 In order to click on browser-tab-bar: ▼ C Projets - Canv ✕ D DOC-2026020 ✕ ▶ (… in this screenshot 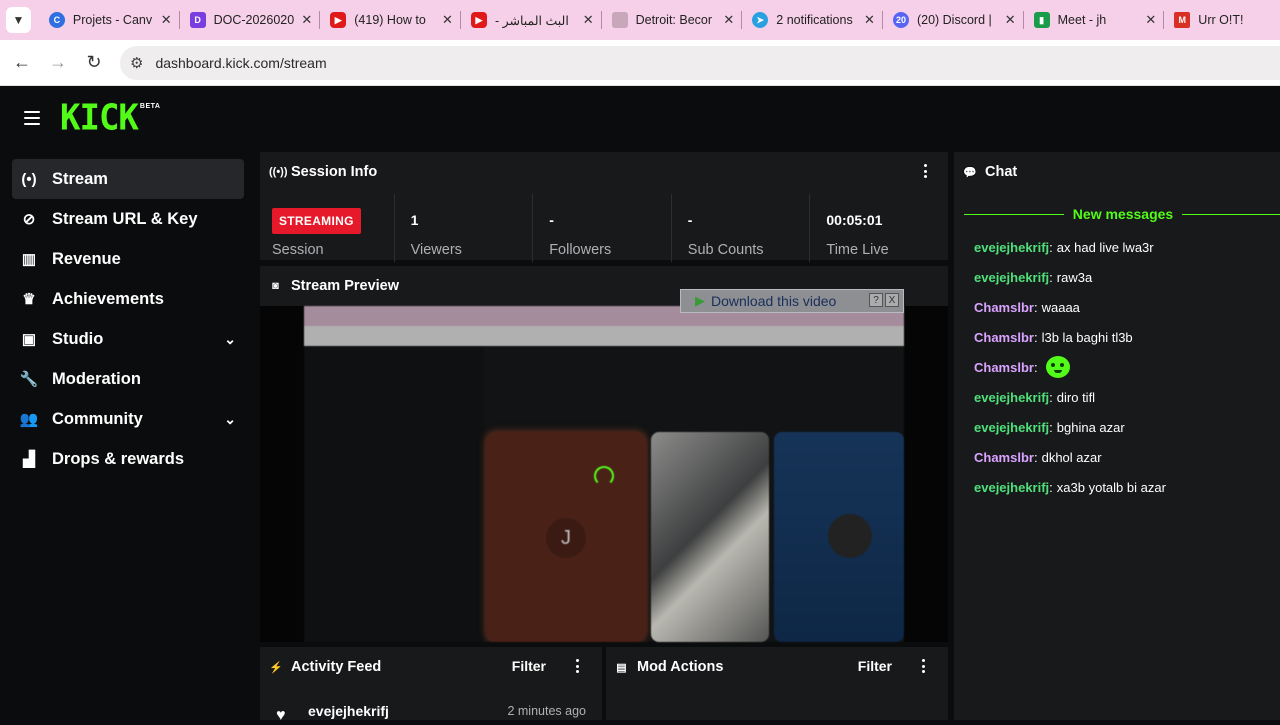, I will do `click(640, 20)`.